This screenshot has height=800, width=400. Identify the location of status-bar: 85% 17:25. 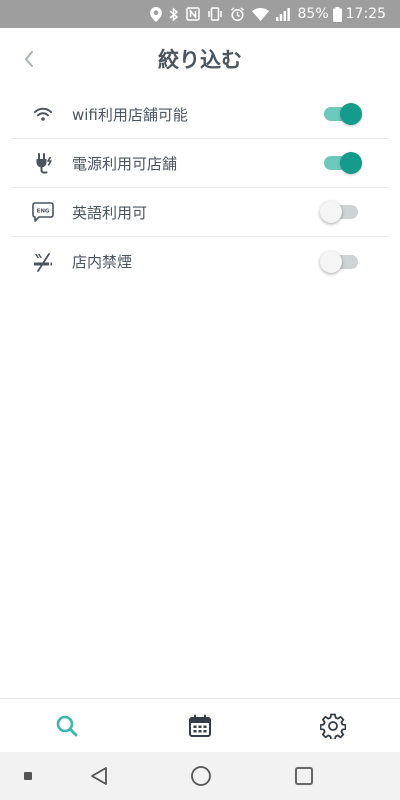
(200, 14).